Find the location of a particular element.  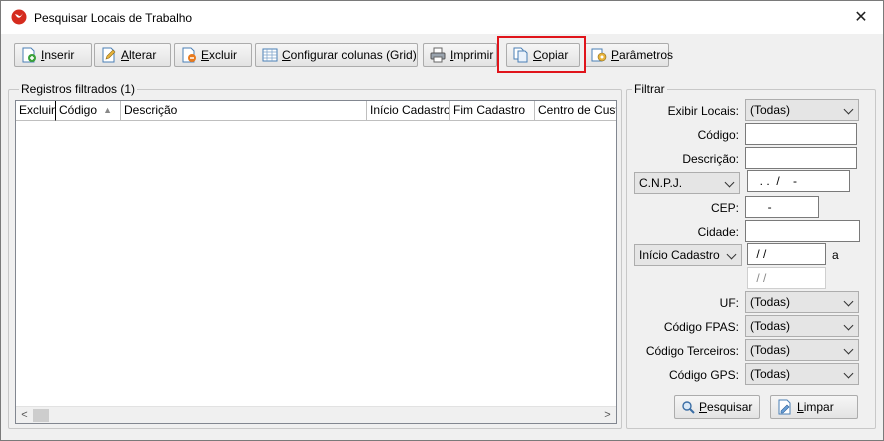

close-icon: ✕ is located at coordinates (861, 17).